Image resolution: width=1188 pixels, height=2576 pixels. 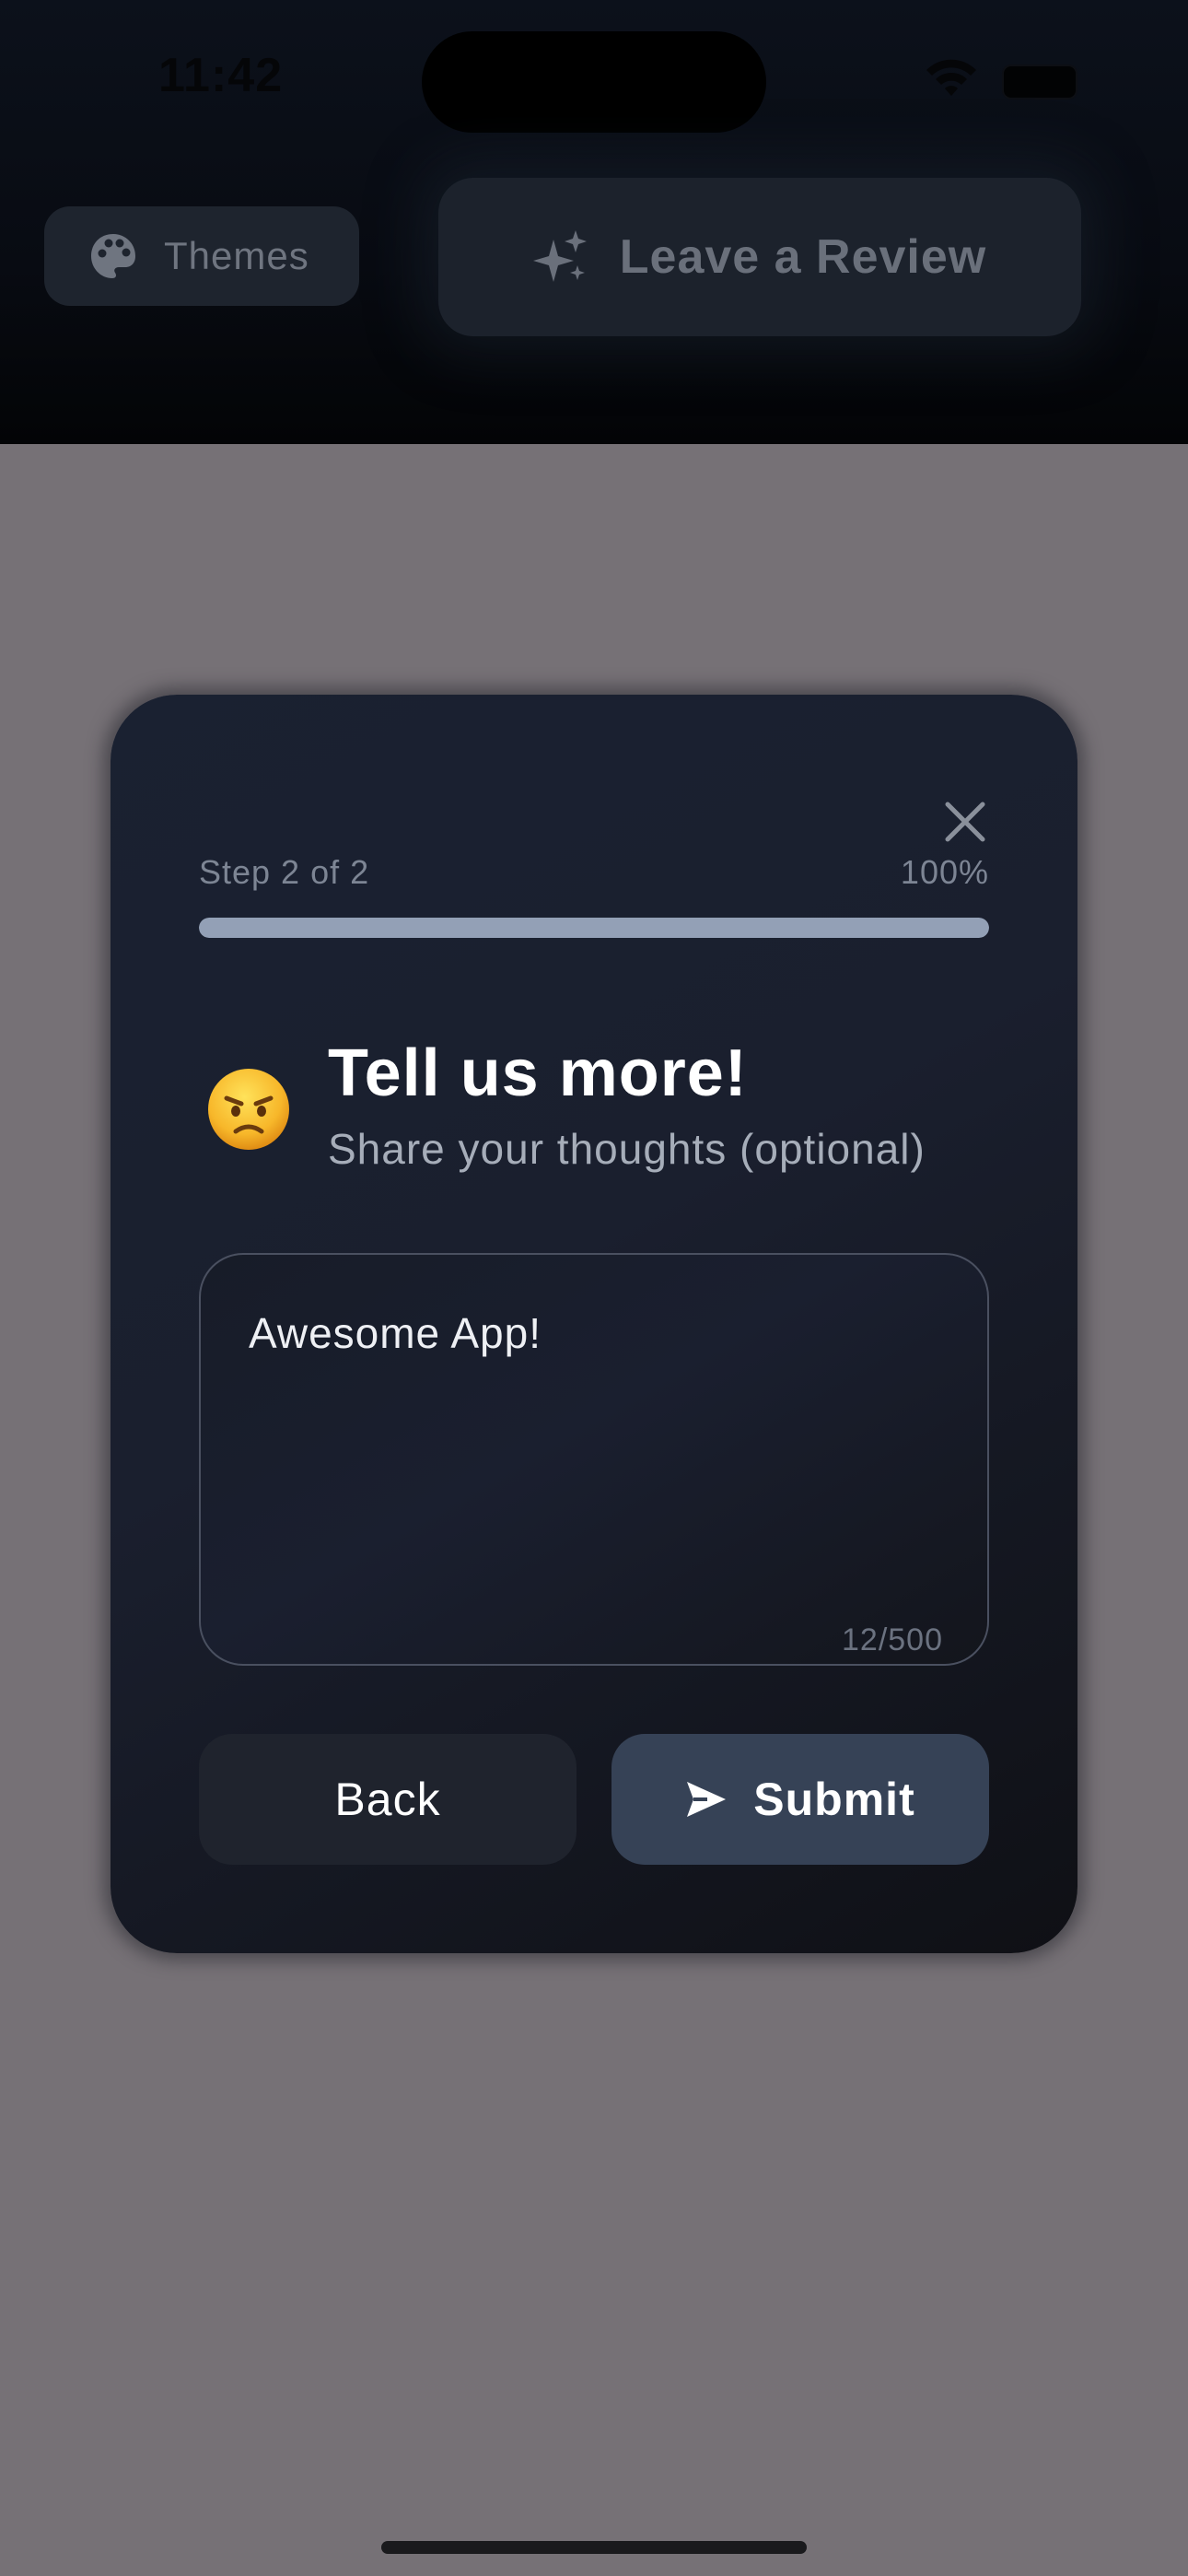 What do you see at coordinates (395, 1333) in the screenshot?
I see `feedback-text: Awesome App!` at bounding box center [395, 1333].